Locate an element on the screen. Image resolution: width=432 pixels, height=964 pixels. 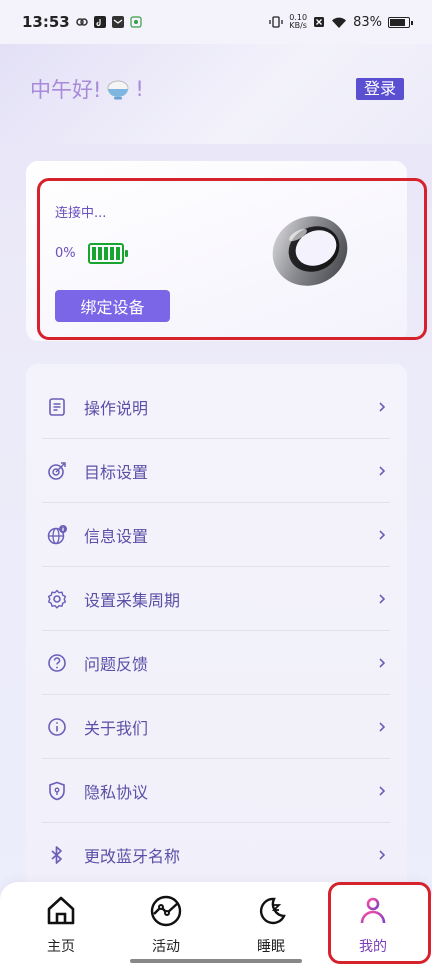
status-bar: 13:53 0.10 KB/s 83% is located at coordinates (216, 22).